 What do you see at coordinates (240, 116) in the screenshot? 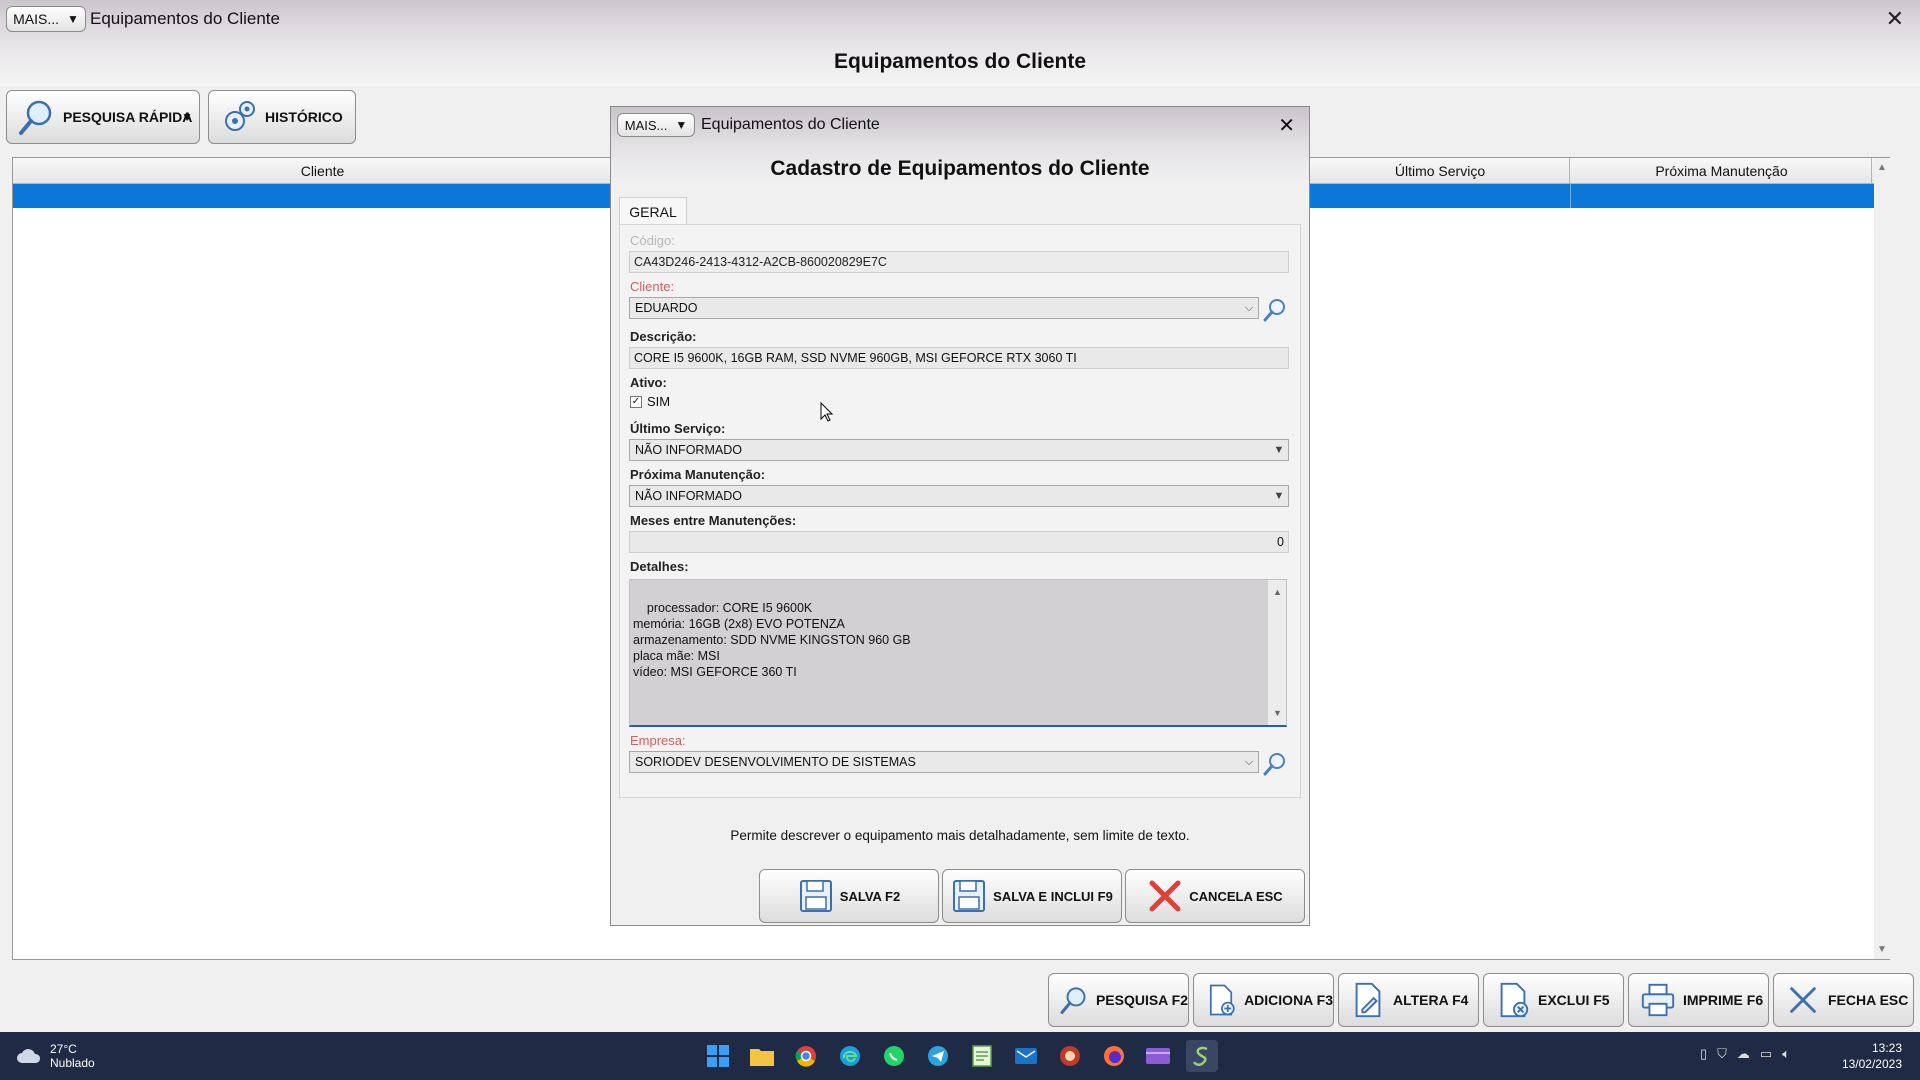
I see `gears-icon` at bounding box center [240, 116].